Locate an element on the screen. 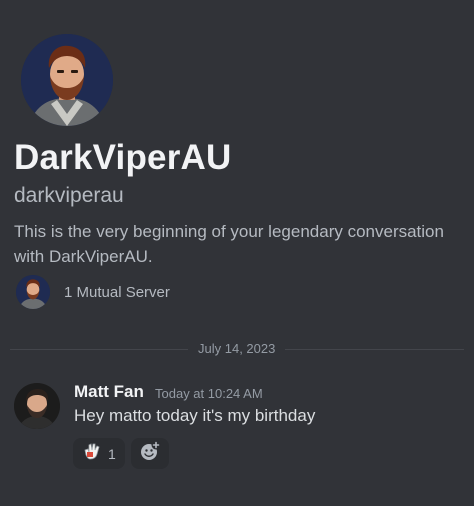  add-emoji-icon is located at coordinates (150, 453).